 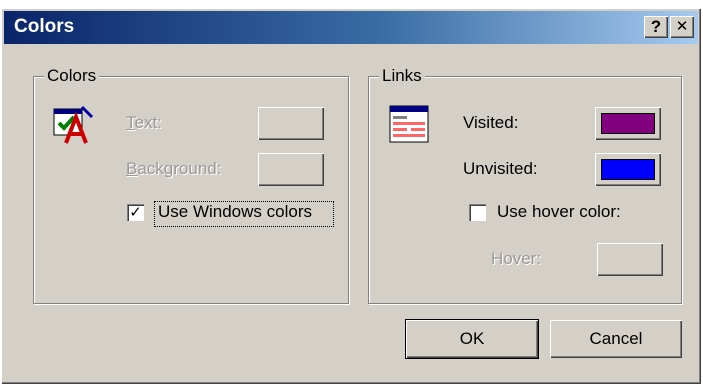 What do you see at coordinates (472, 339) in the screenshot?
I see `ok-button: OK` at bounding box center [472, 339].